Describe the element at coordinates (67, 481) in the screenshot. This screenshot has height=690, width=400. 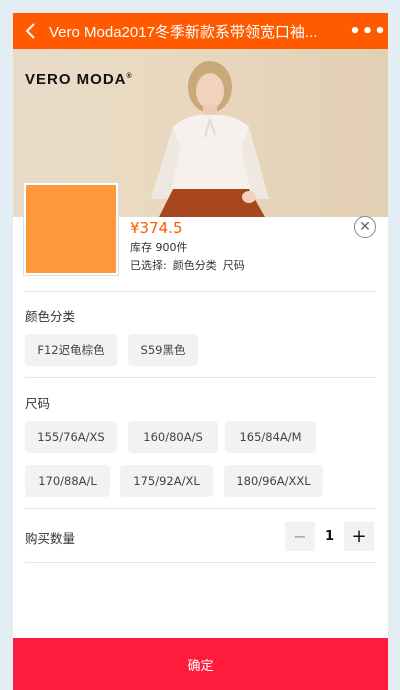
I see `size-option: 170/88A/L` at that location.